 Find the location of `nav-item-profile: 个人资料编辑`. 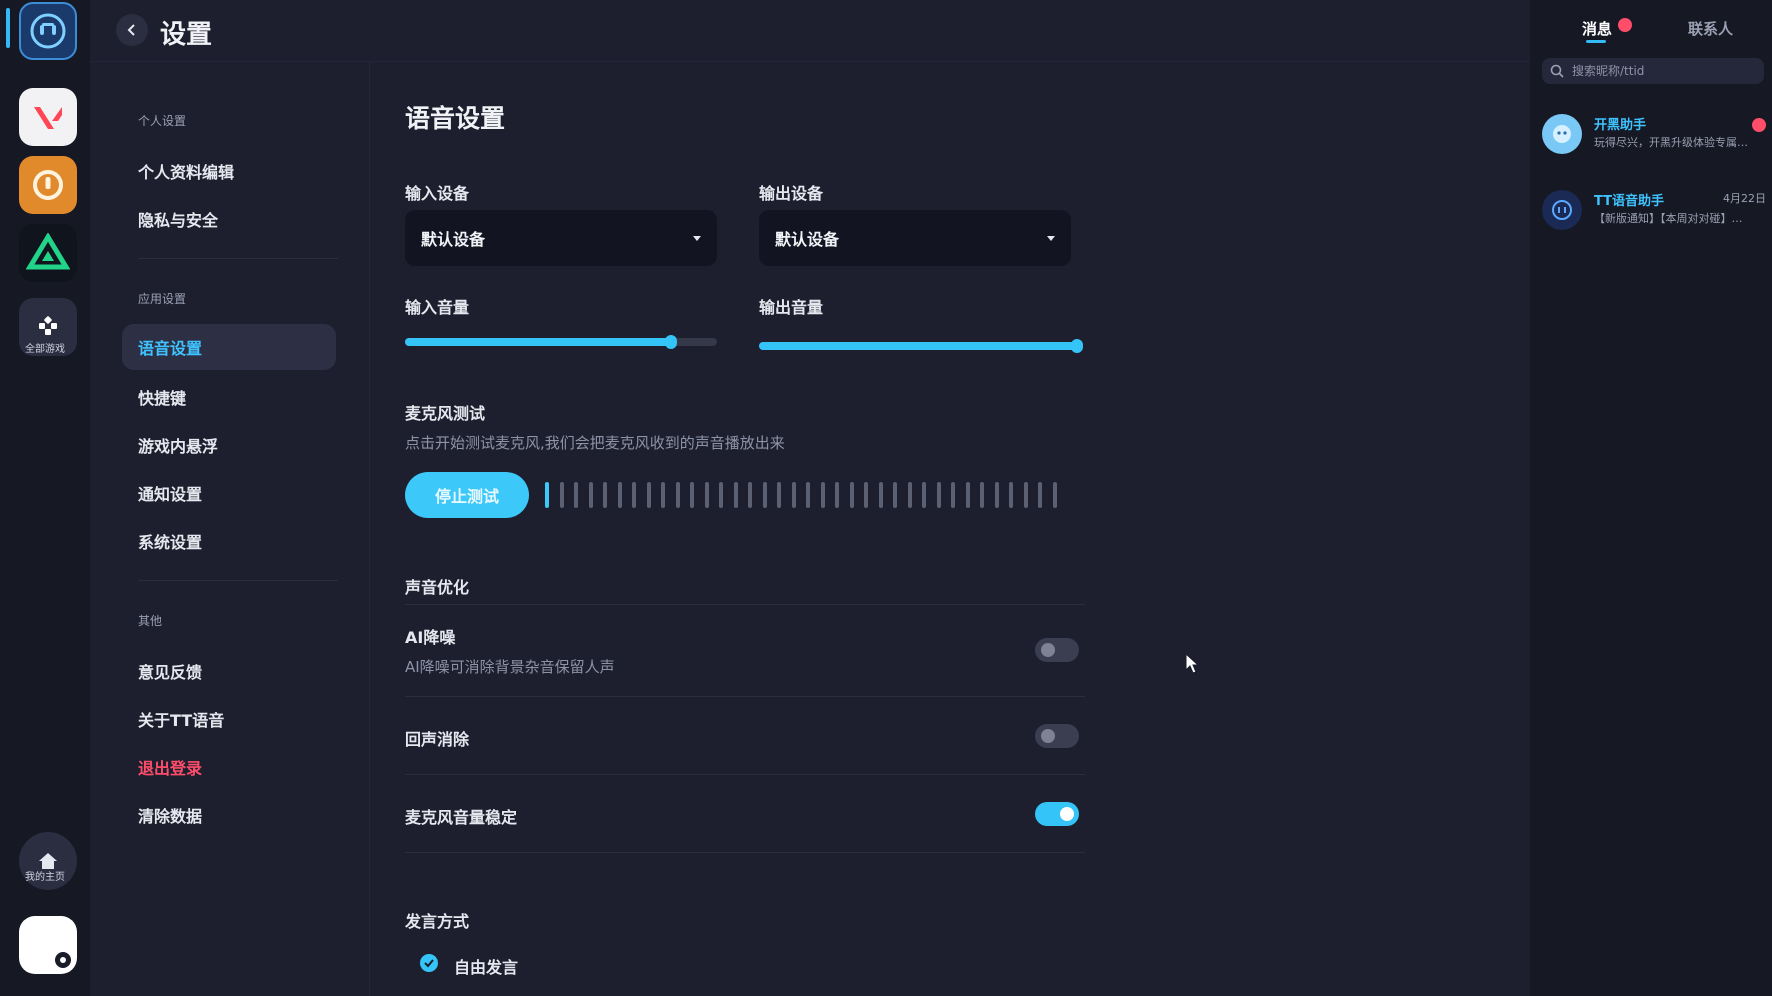

nav-item-profile: 个人资料编辑 is located at coordinates (229, 171).